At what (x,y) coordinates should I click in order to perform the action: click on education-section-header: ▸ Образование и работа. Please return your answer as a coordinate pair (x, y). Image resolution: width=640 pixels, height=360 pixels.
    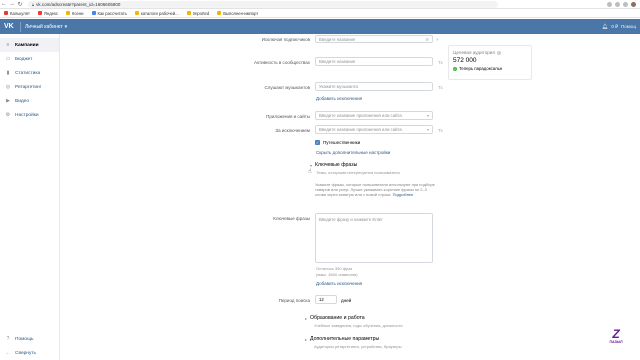
    Looking at the image, I should click on (335, 318).